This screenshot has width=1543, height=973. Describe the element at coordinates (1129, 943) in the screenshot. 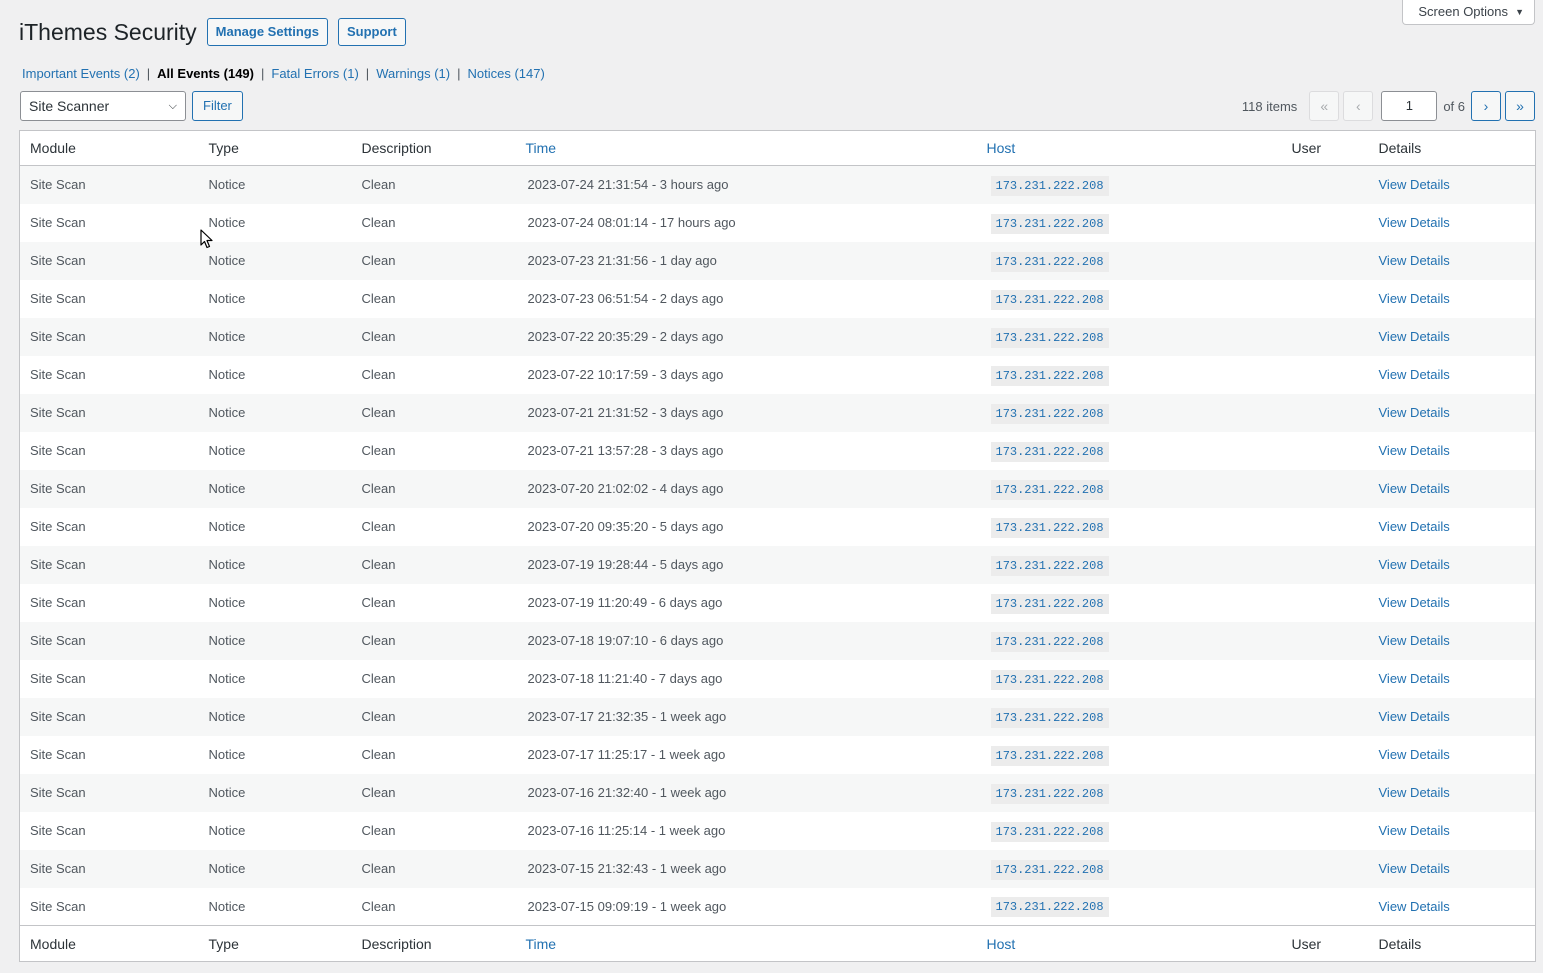

I see `footer-column-host-sort: Host` at that location.